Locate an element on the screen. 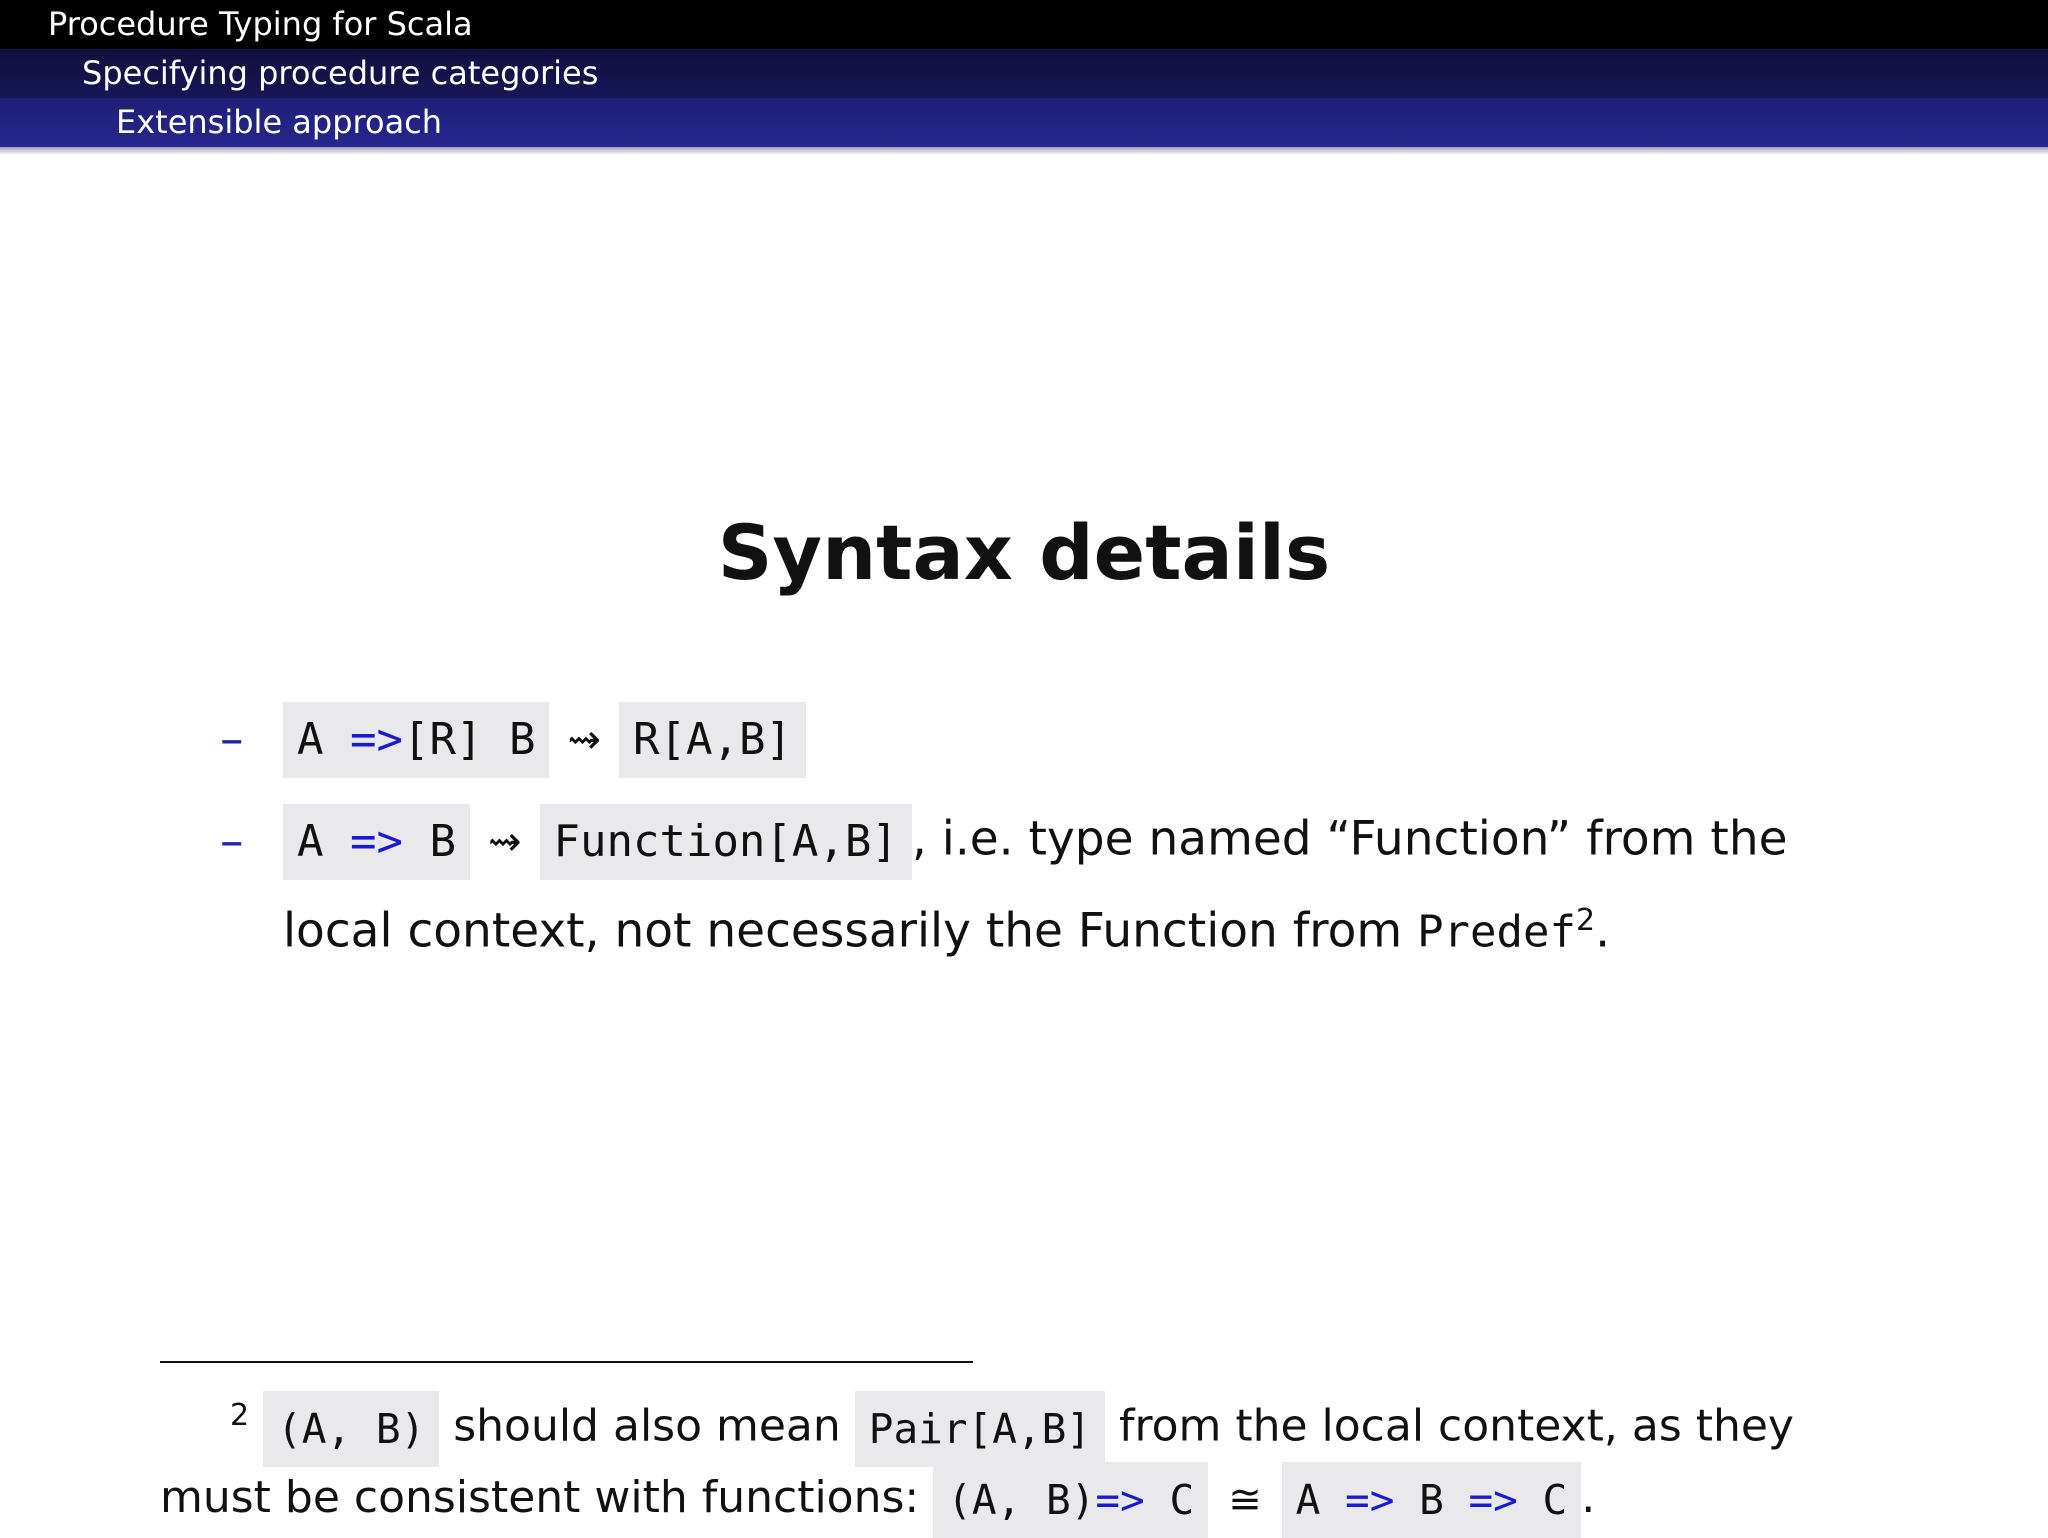 Image resolution: width=2048 pixels, height=1538 pixels. header-subsection-title: Specifying procedure categories is located at coordinates (340, 73).